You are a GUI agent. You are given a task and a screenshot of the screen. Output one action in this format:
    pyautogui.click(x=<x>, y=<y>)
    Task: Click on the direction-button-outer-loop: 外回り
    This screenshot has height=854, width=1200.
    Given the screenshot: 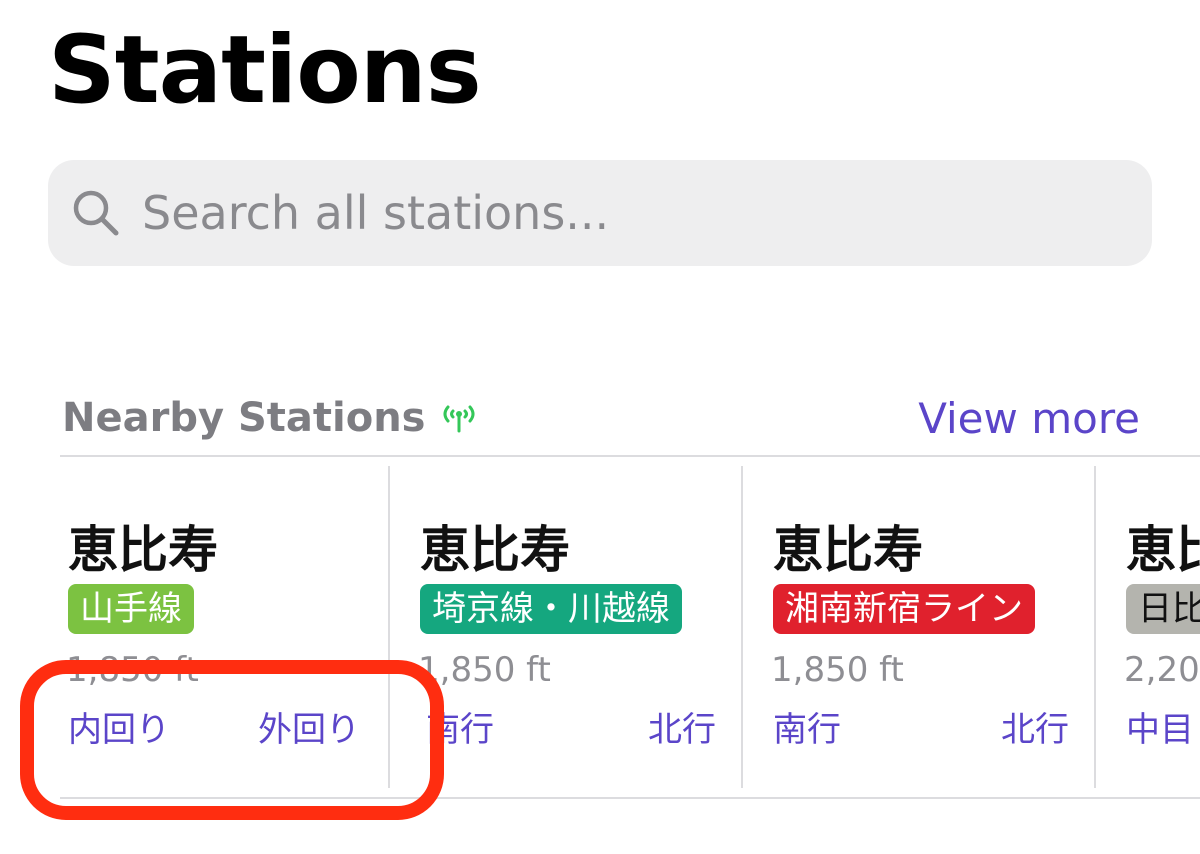 What is the action you would take?
    pyautogui.click(x=309, y=726)
    